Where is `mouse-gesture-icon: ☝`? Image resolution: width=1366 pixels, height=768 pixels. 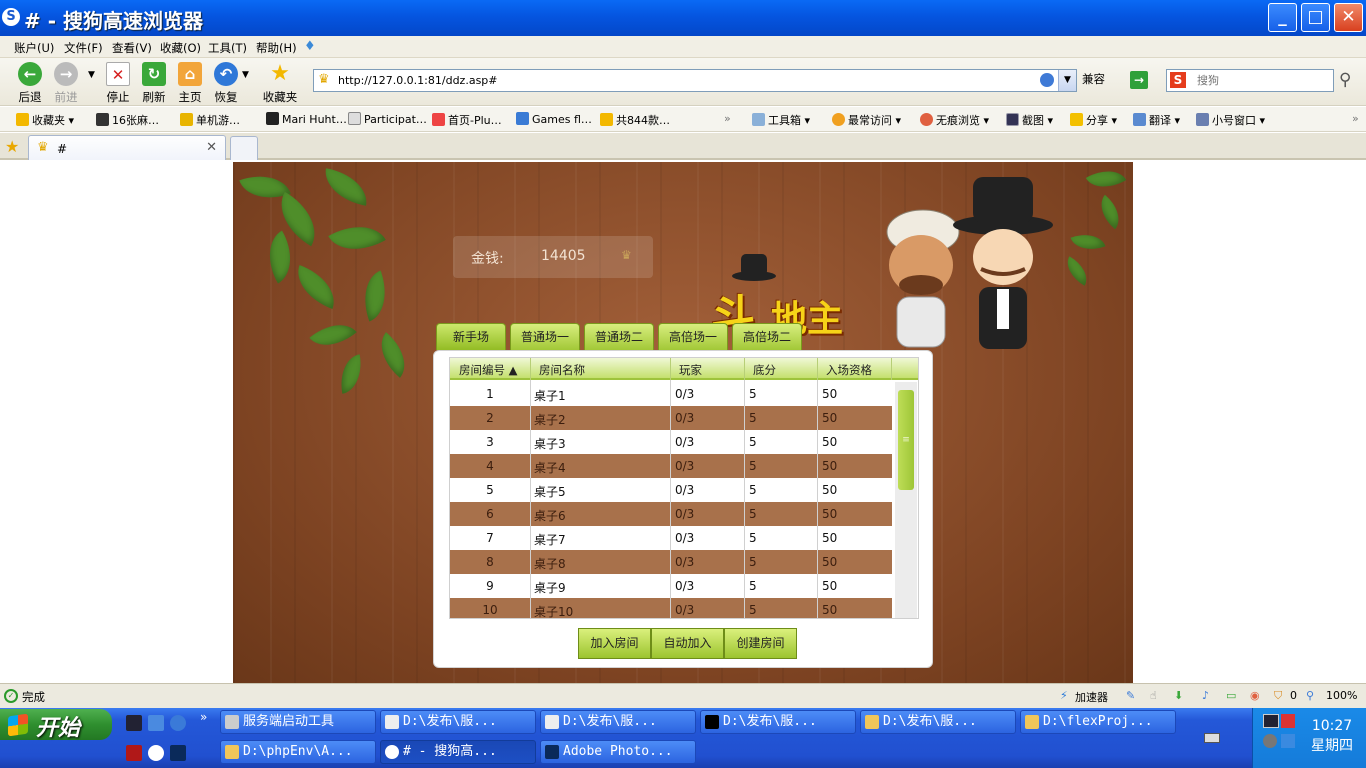
mouse-gesture-icon: ☝ is located at coordinates (1153, 695).